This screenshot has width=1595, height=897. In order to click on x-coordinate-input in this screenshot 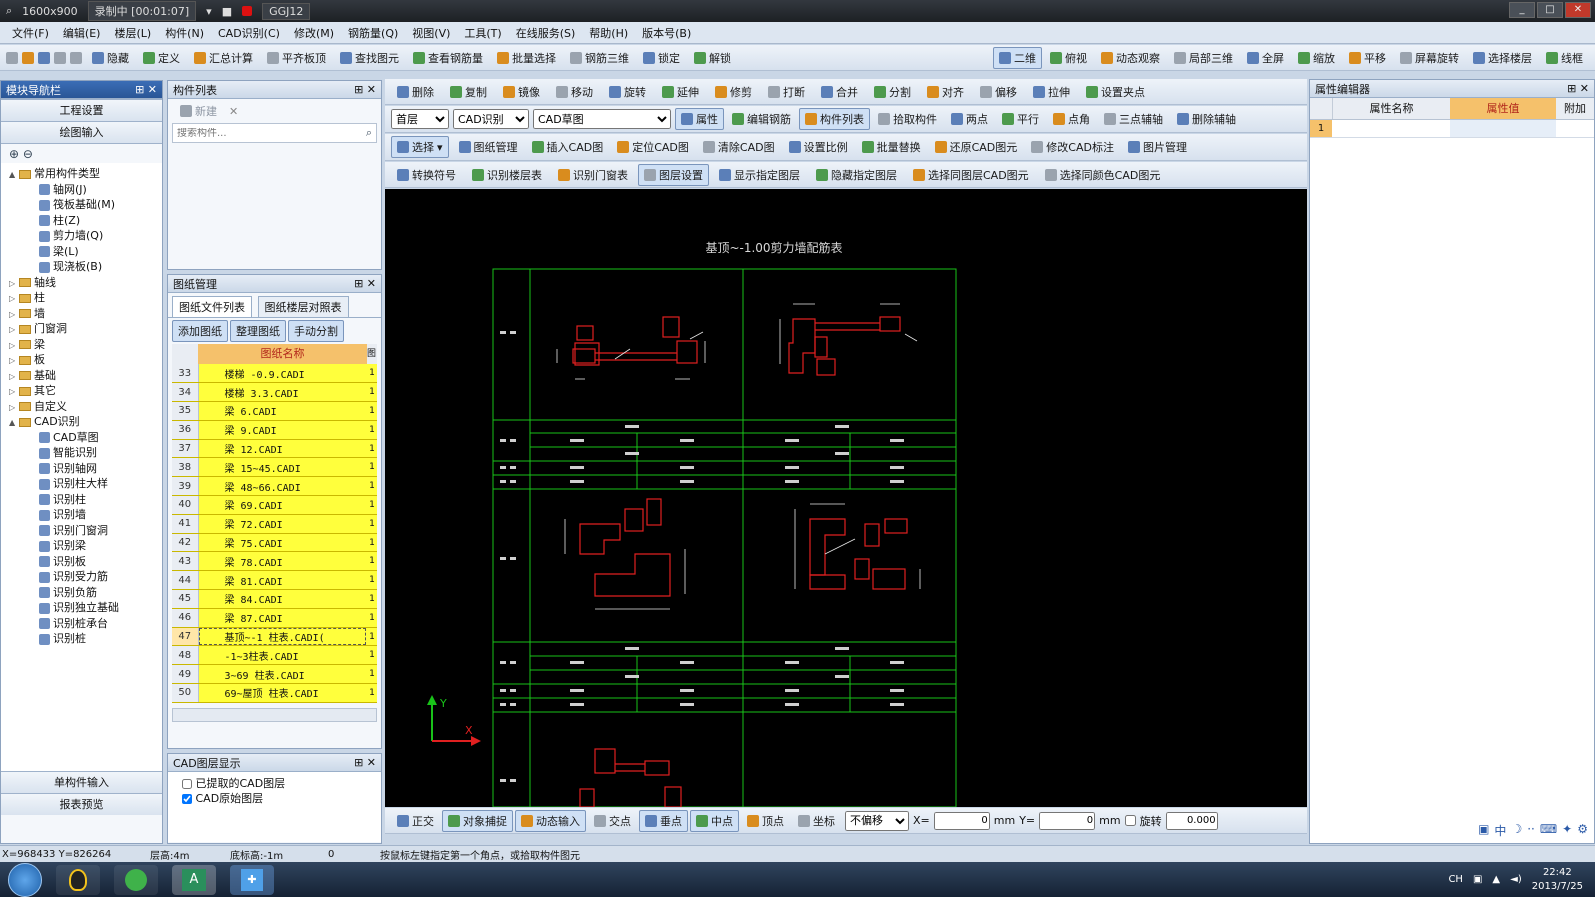, I will do `click(961, 820)`.